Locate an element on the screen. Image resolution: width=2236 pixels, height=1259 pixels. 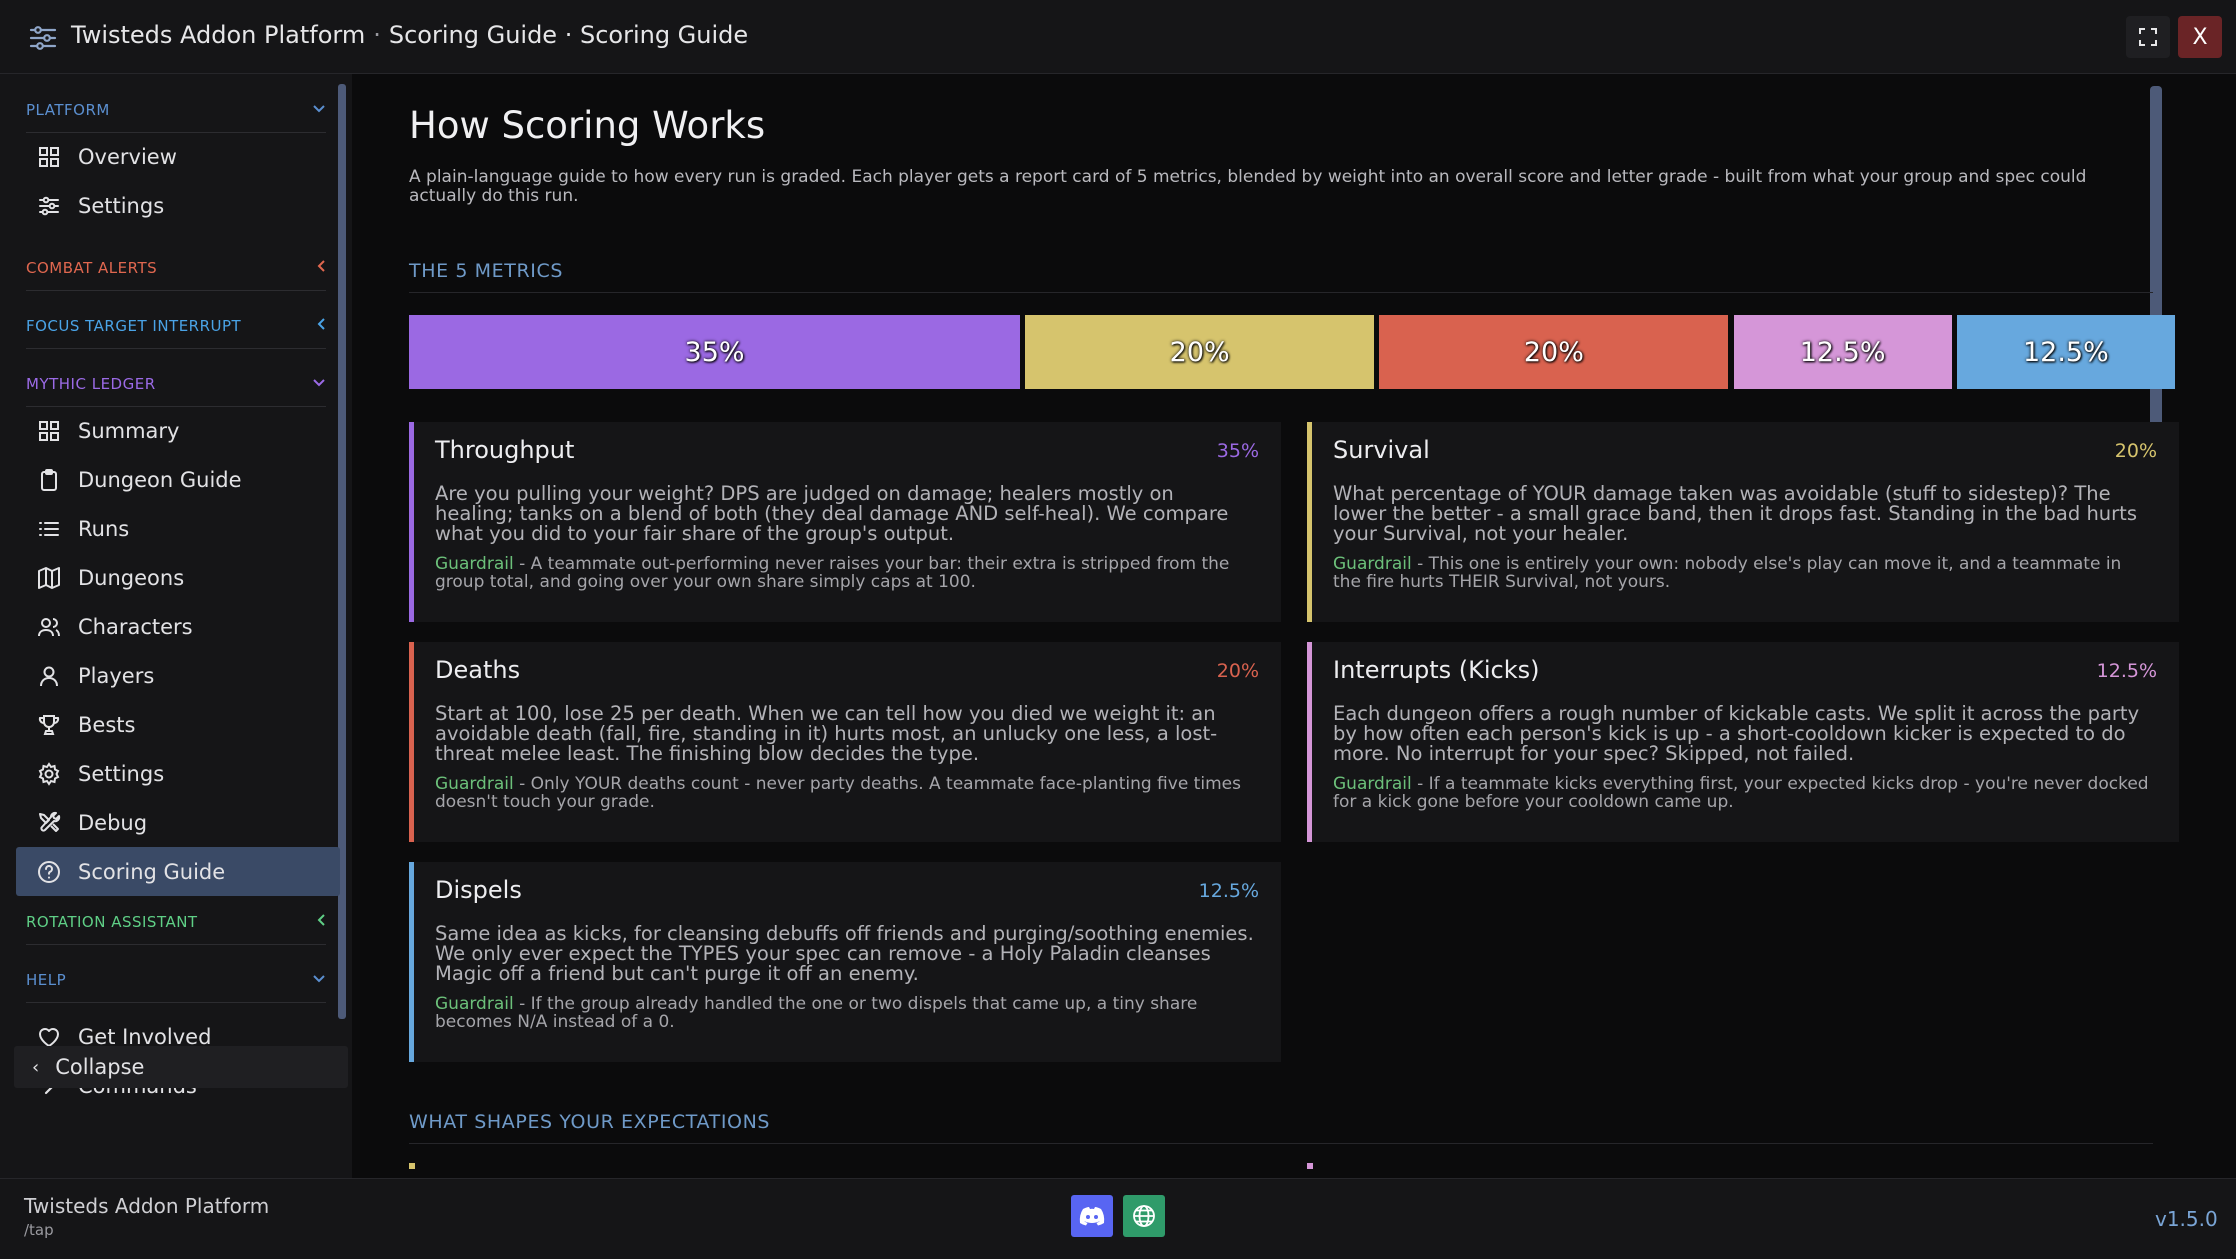
collapse-label: Collapse is located at coordinates (100, 1067).